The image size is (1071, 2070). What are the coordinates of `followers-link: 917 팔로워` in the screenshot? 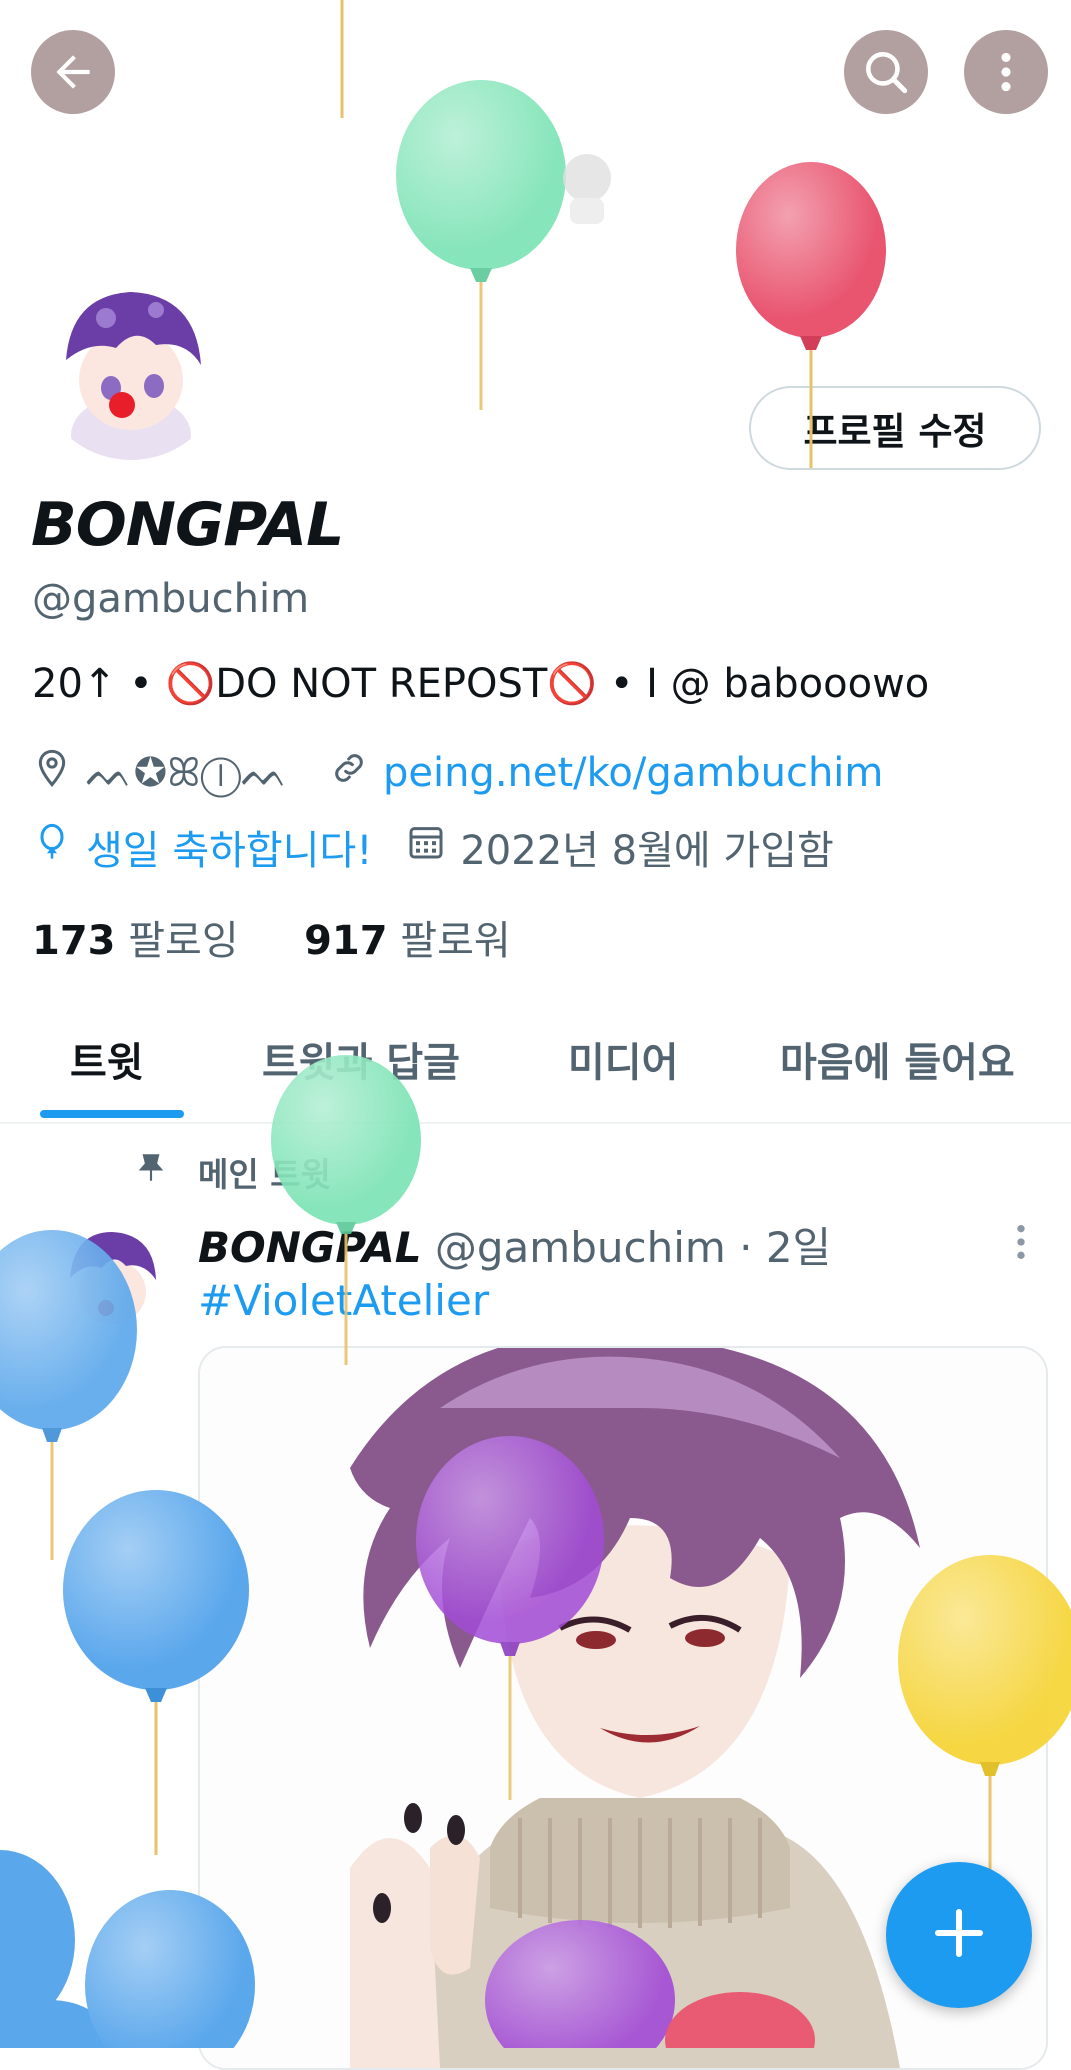 It's located at (407, 941).